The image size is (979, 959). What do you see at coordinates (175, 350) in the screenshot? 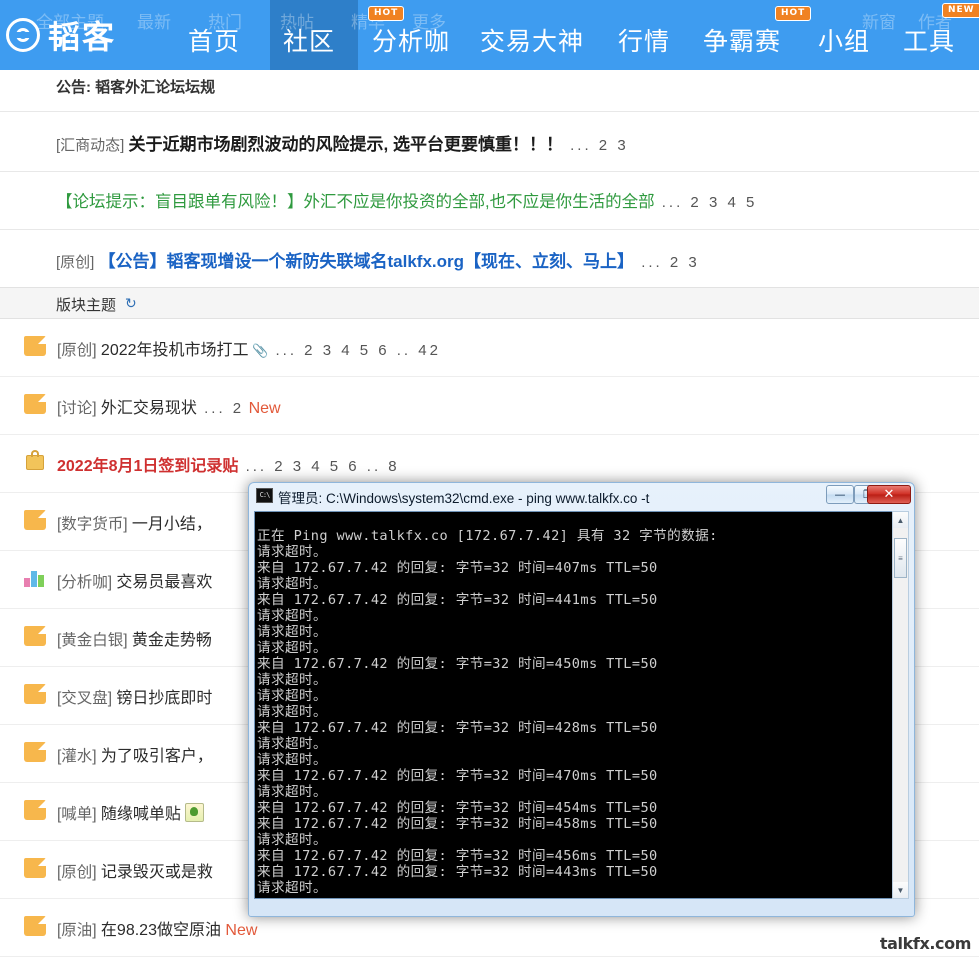
I see `topic-title-link: 2022年投机市场打工` at bounding box center [175, 350].